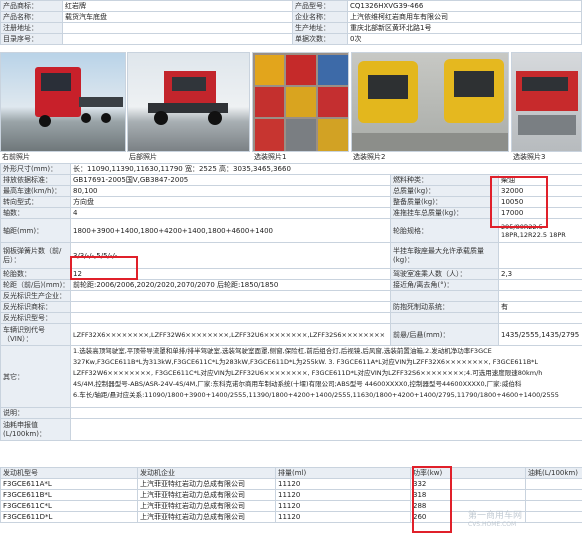 This screenshot has height=533, width=582. Describe the element at coordinates (177, 6) in the screenshot. I see `brand-value: 红岩牌` at that location.